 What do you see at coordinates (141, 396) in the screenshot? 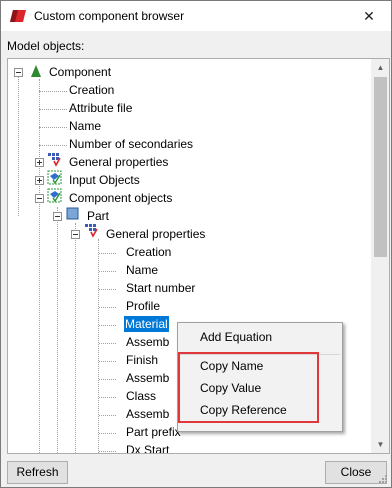
I see `tree-node-class: Class` at bounding box center [141, 396].